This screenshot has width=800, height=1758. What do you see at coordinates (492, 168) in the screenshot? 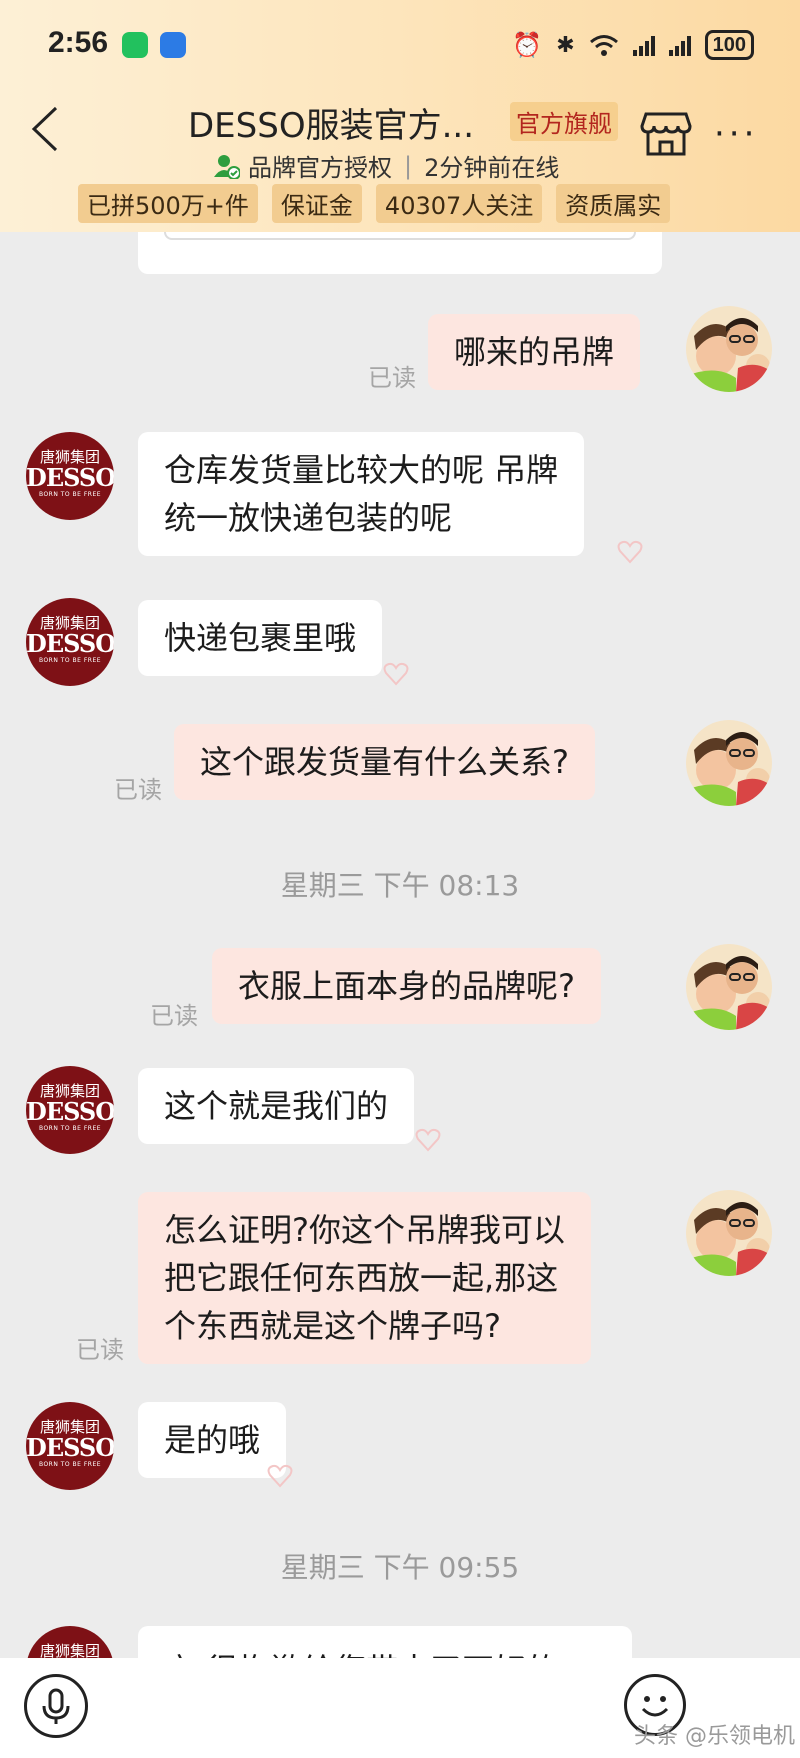
I see `online-status: 2分钟前在线` at bounding box center [492, 168].